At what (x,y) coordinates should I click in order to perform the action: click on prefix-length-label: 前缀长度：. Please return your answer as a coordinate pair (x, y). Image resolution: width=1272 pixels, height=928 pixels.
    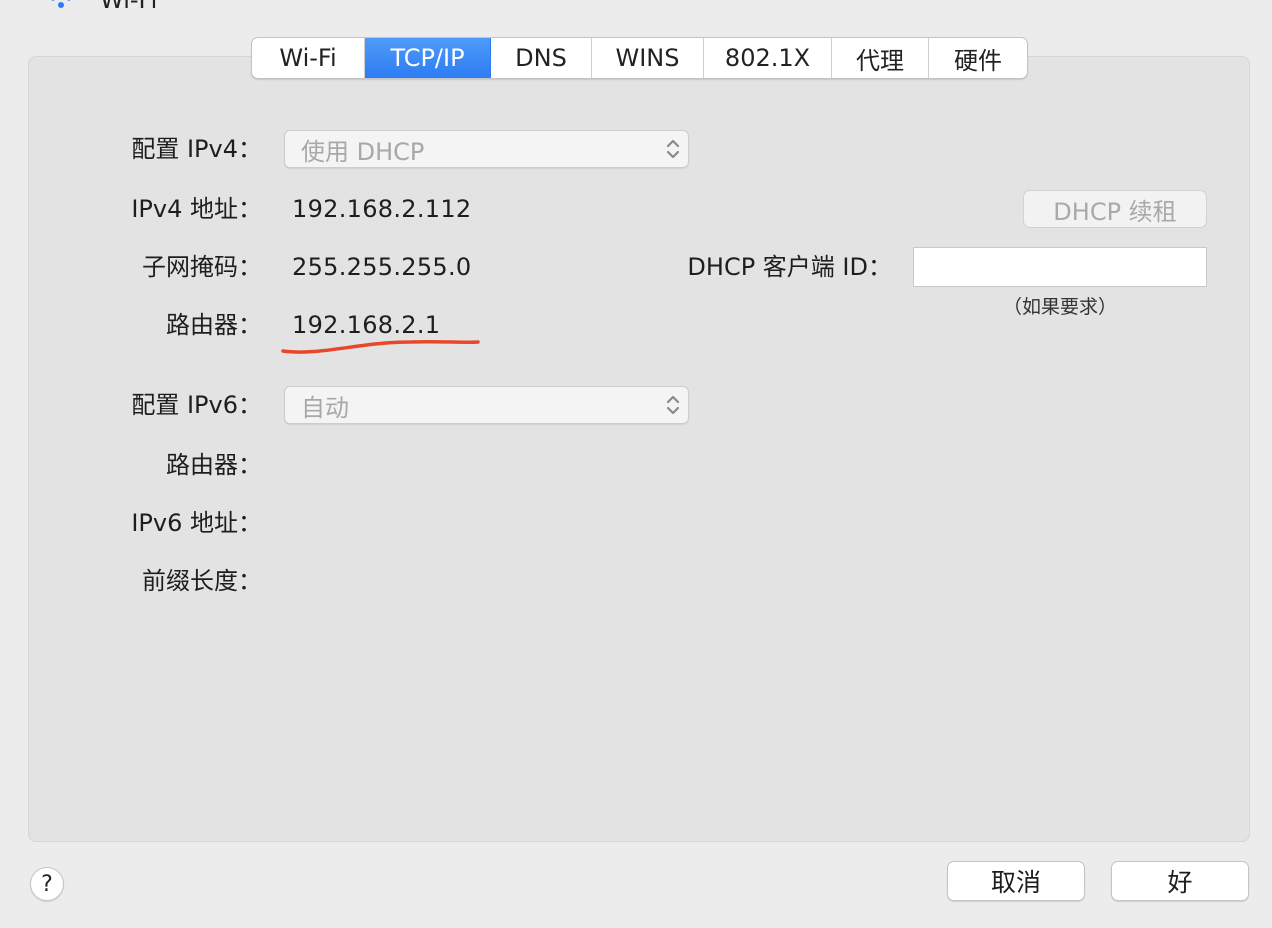
    Looking at the image, I should click on (202, 581).